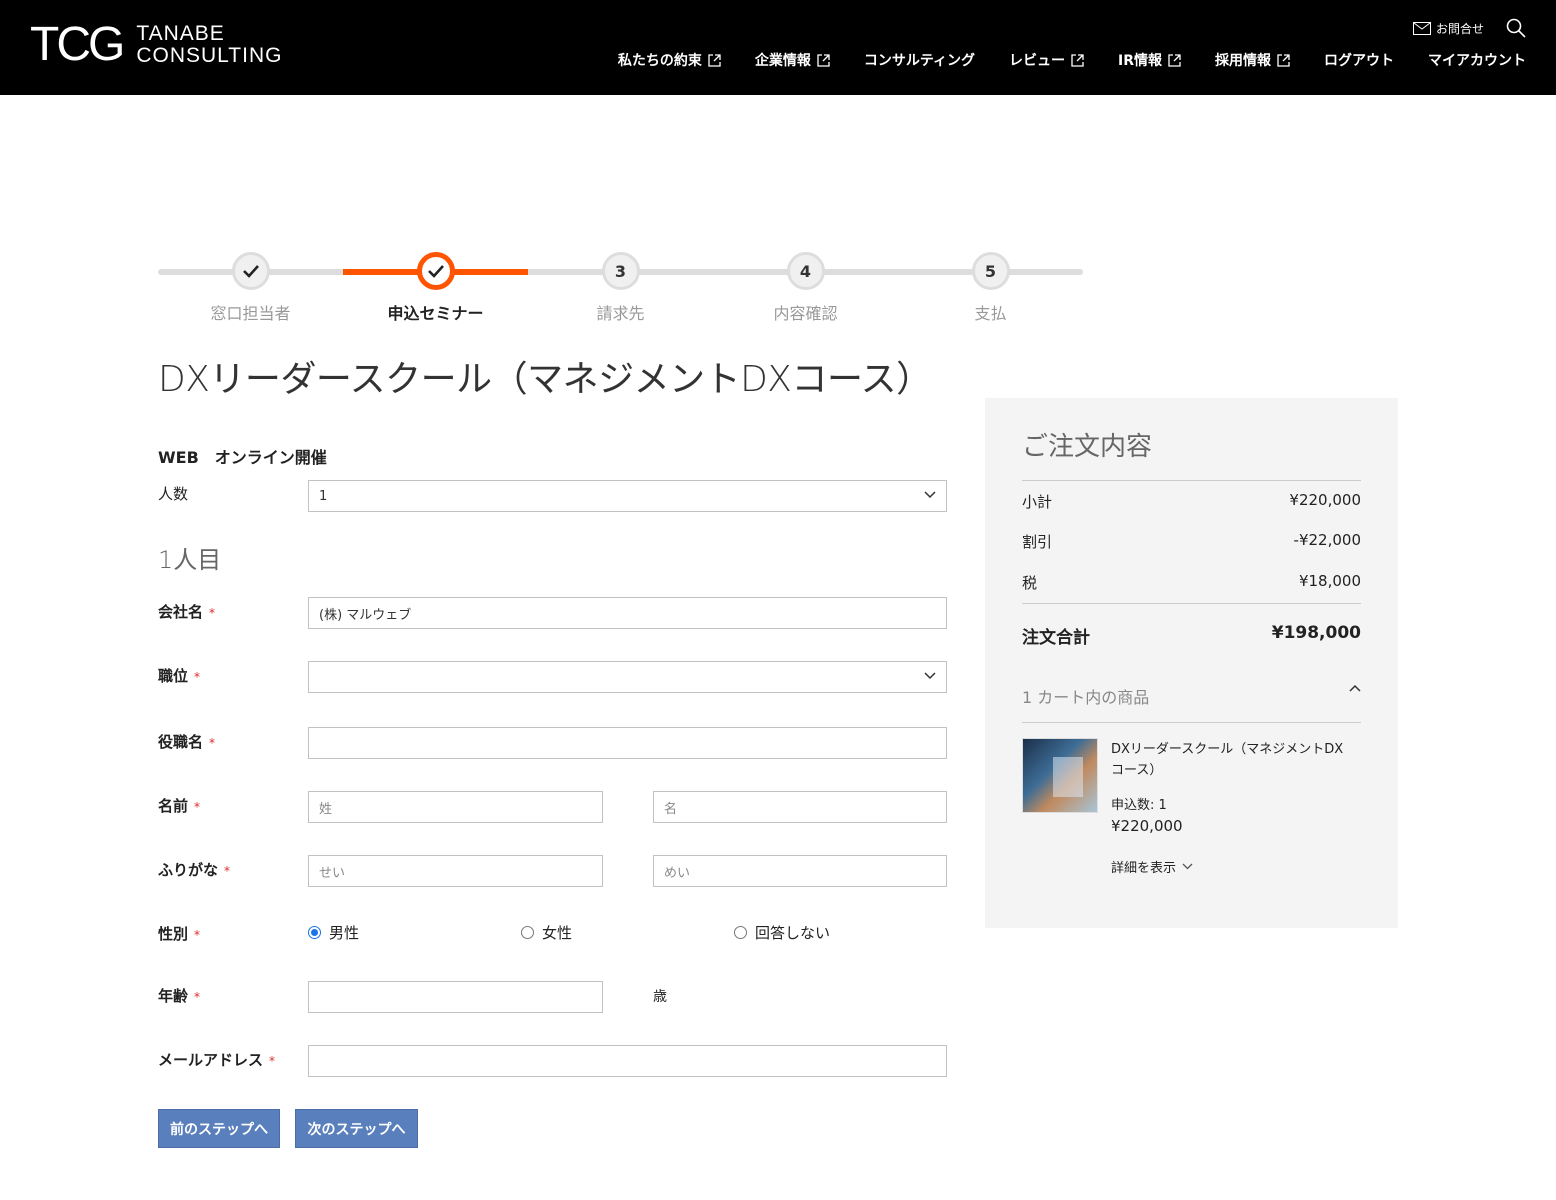  What do you see at coordinates (173, 934) in the screenshot?
I see `label-text: 性別` at bounding box center [173, 934].